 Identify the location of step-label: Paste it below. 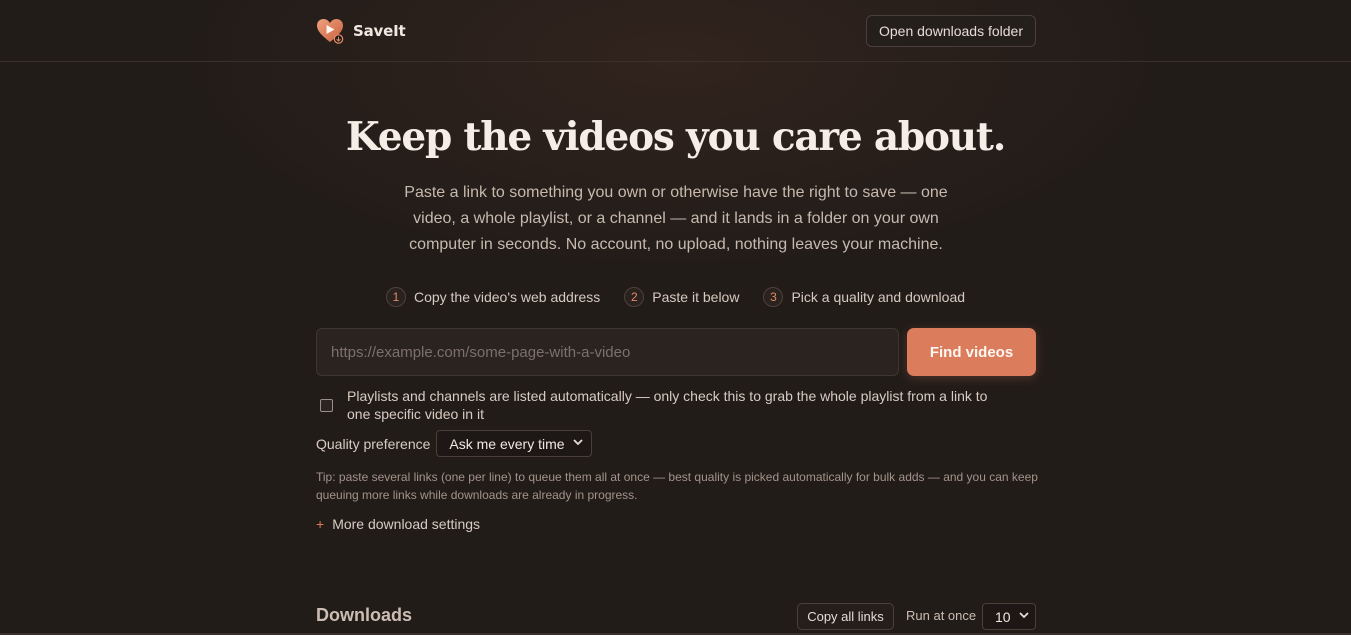
(696, 297).